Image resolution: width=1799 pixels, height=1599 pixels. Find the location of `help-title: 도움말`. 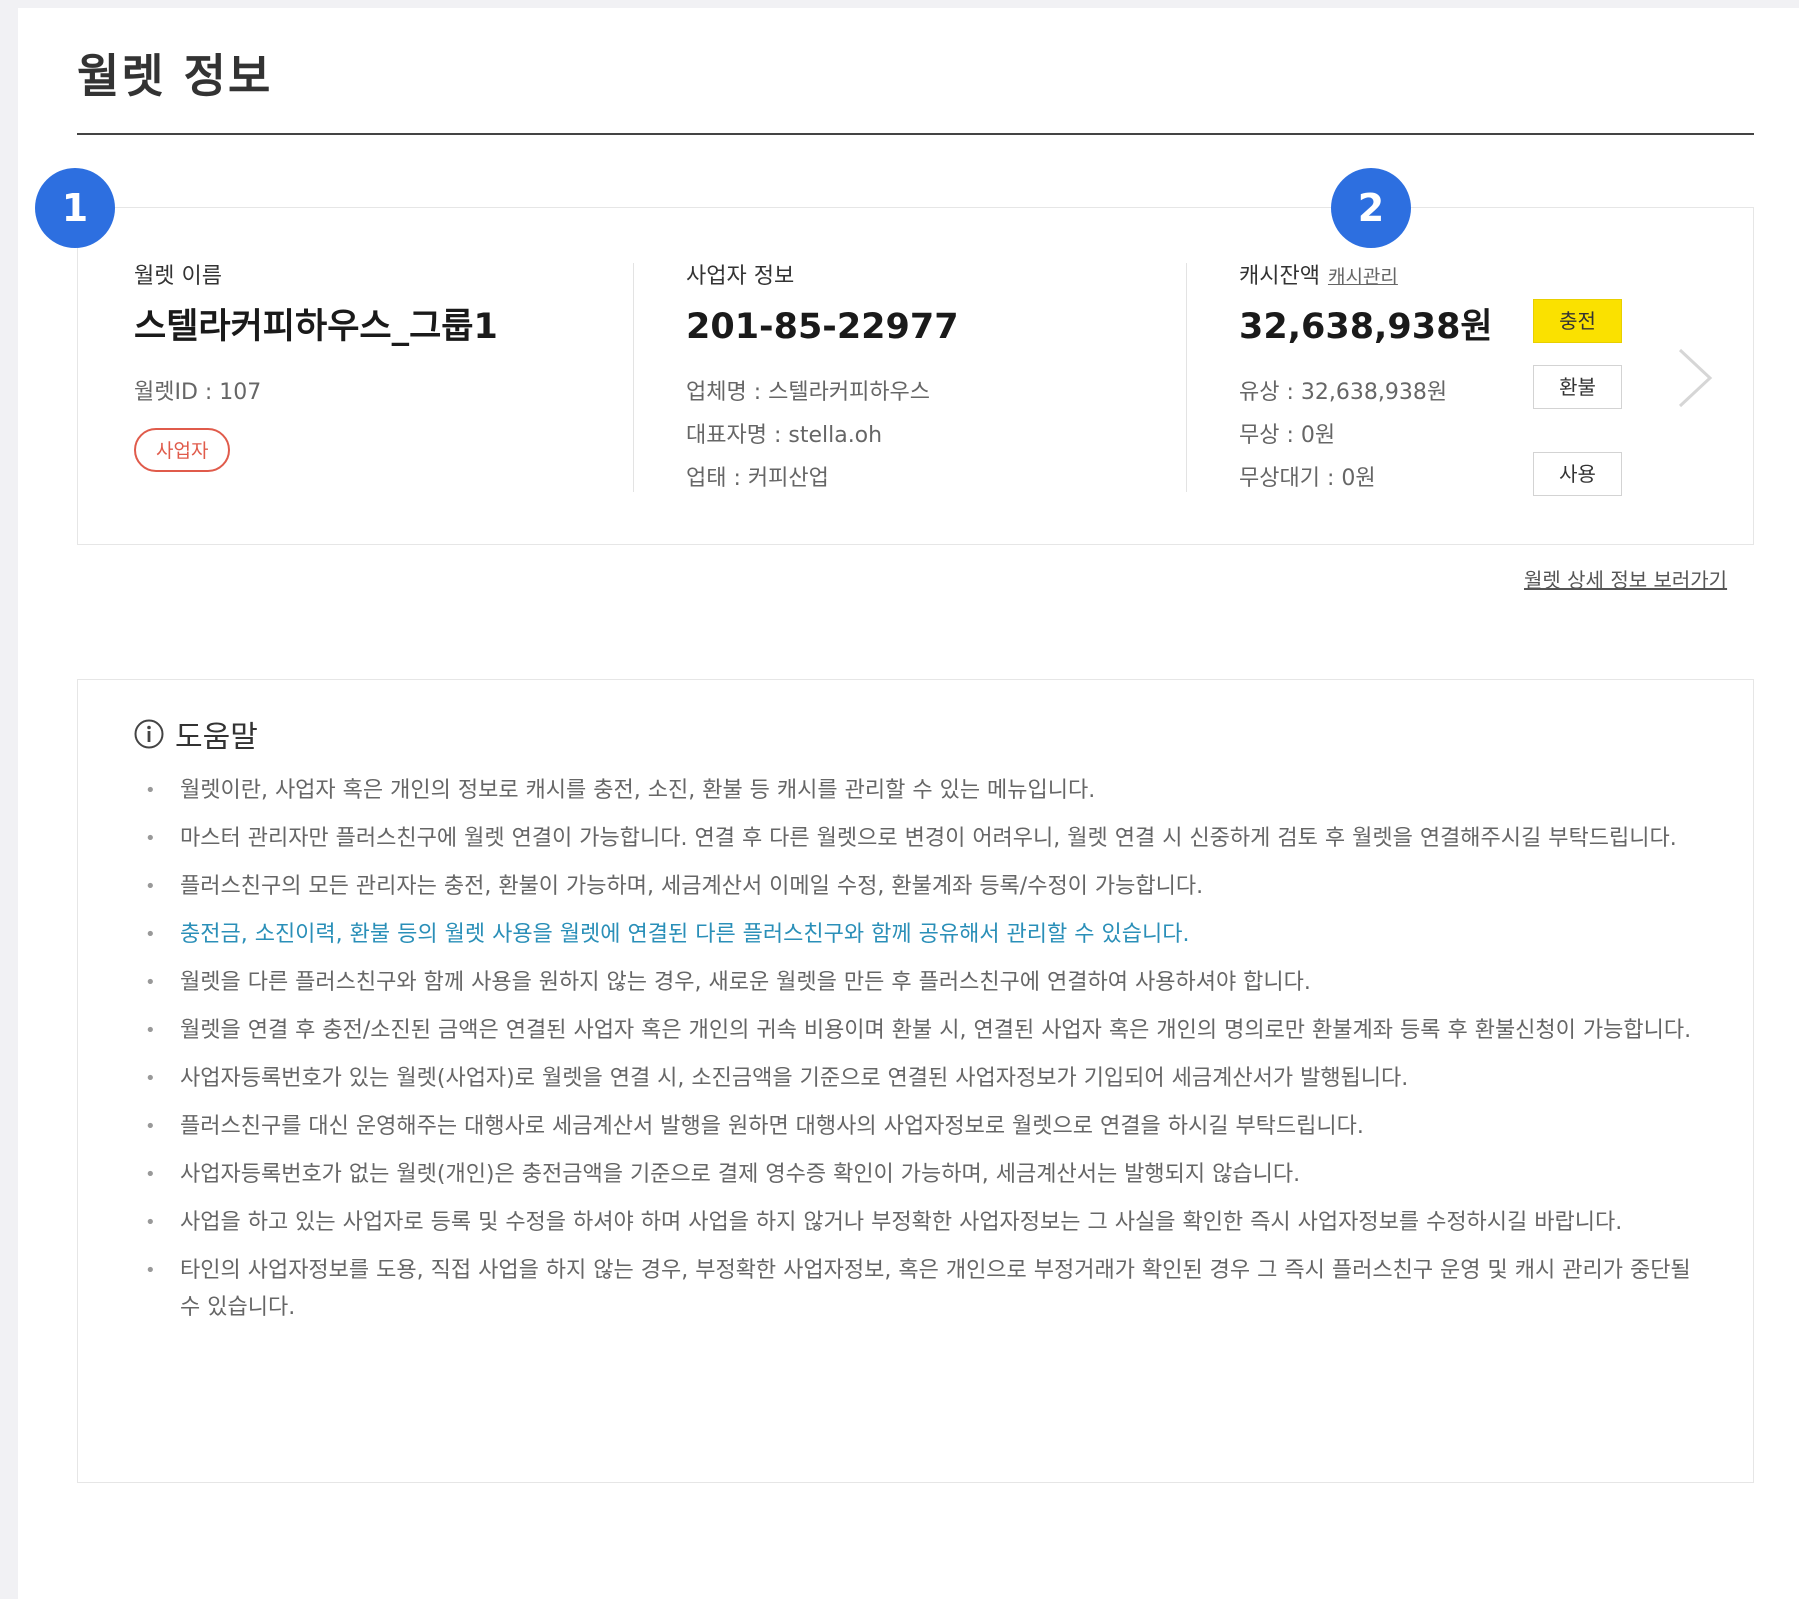

help-title: 도움말 is located at coordinates (216, 737).